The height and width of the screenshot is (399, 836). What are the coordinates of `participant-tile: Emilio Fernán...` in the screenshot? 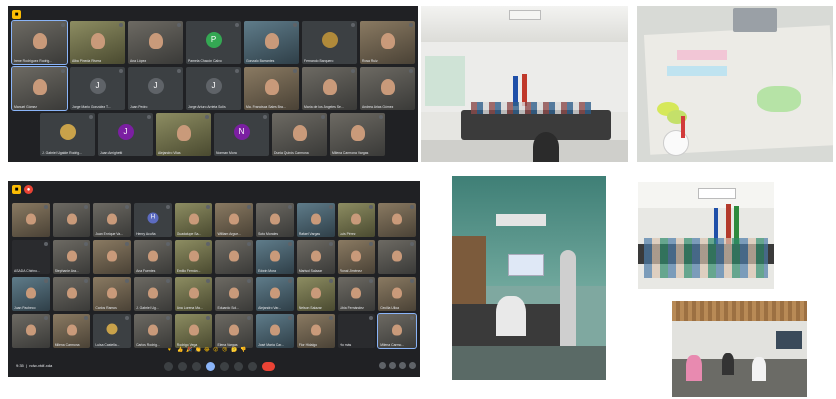 It's located at (193, 257).